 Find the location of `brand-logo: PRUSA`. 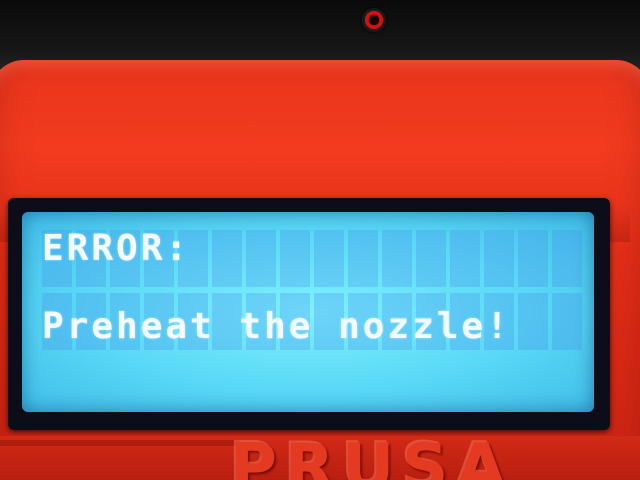

brand-logo: PRUSA is located at coordinates (372, 455).